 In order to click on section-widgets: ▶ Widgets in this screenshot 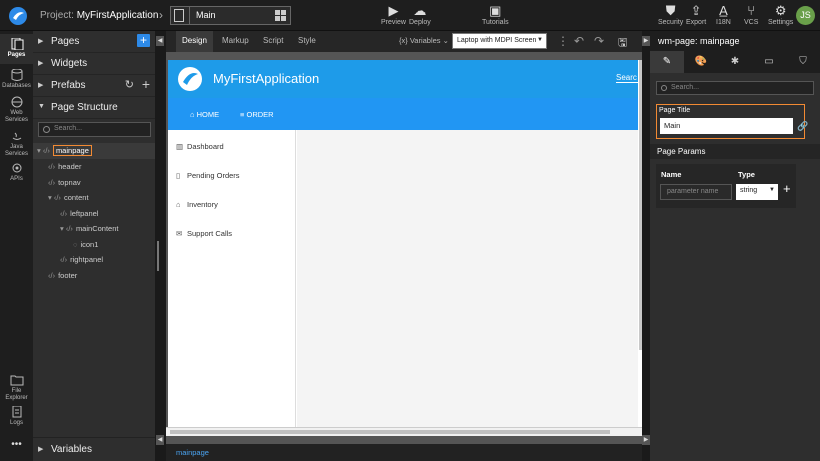, I will do `click(94, 64)`.